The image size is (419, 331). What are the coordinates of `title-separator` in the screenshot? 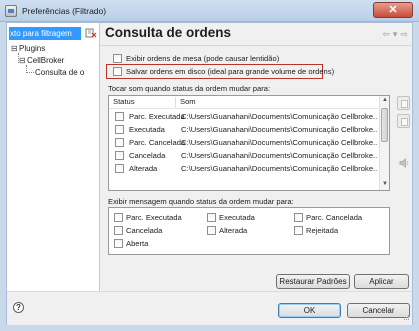 It's located at (257, 45).